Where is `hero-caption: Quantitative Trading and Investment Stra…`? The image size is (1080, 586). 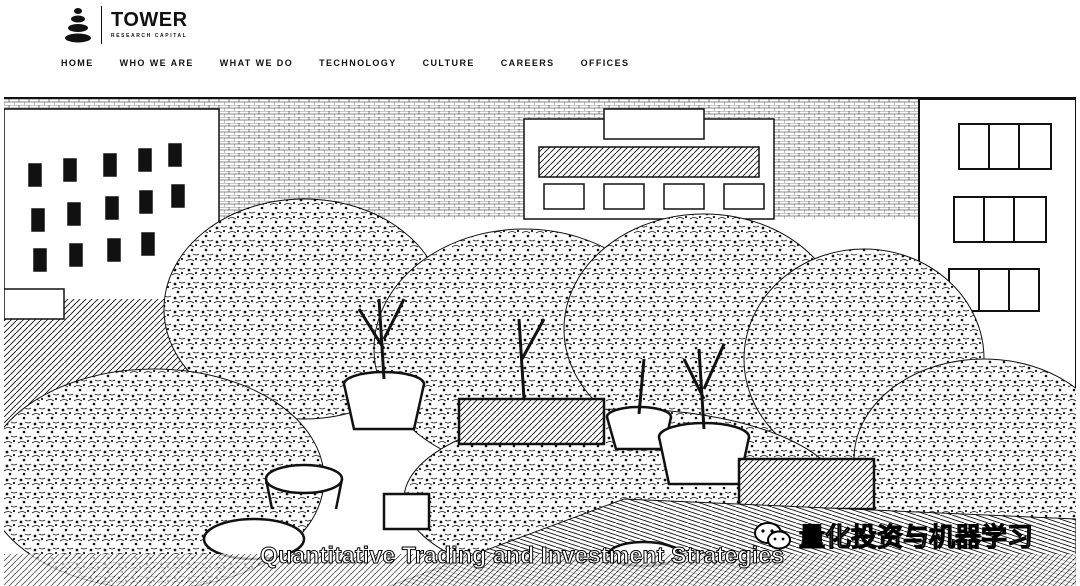
hero-caption: Quantitative Trading and Investment Stra… is located at coordinates (522, 555).